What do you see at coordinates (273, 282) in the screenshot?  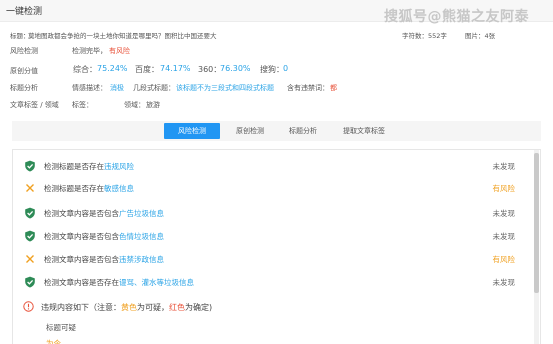 I see `check-item: 检测文章内容是否存在谩骂、灌水等垃圾信息 未发现` at bounding box center [273, 282].